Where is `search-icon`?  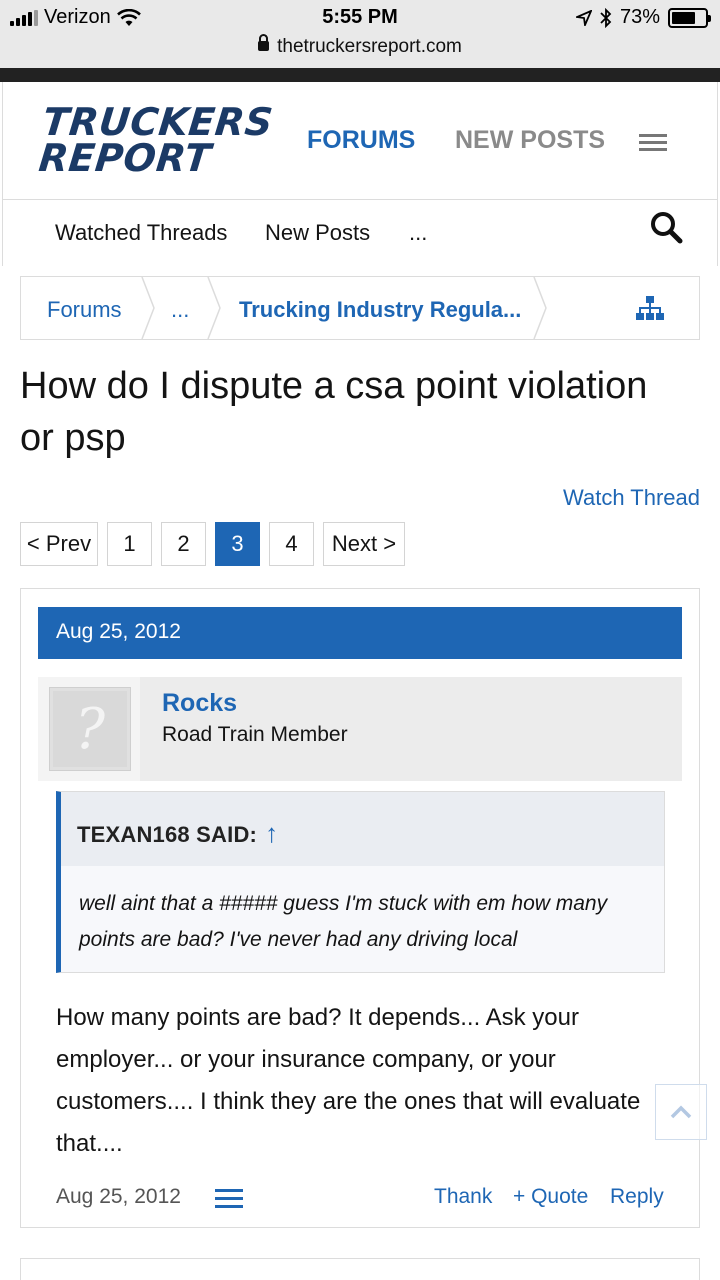
search-icon is located at coordinates (666, 227).